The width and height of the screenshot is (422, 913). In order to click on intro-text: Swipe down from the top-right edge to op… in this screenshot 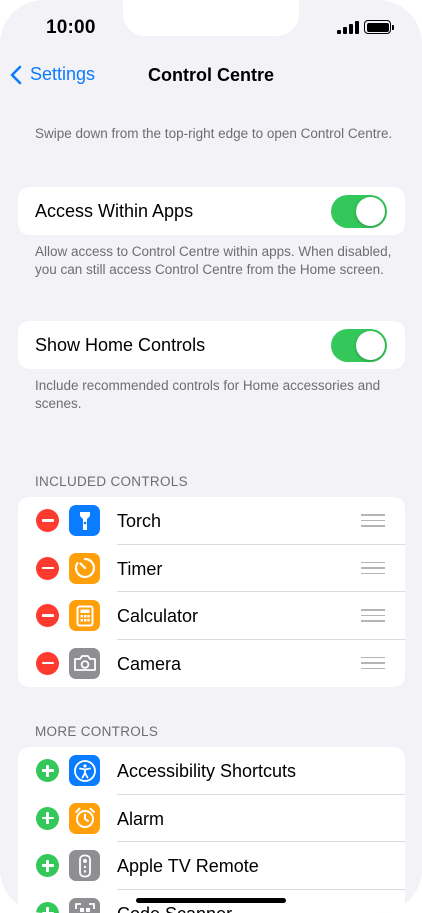, I will do `click(214, 133)`.